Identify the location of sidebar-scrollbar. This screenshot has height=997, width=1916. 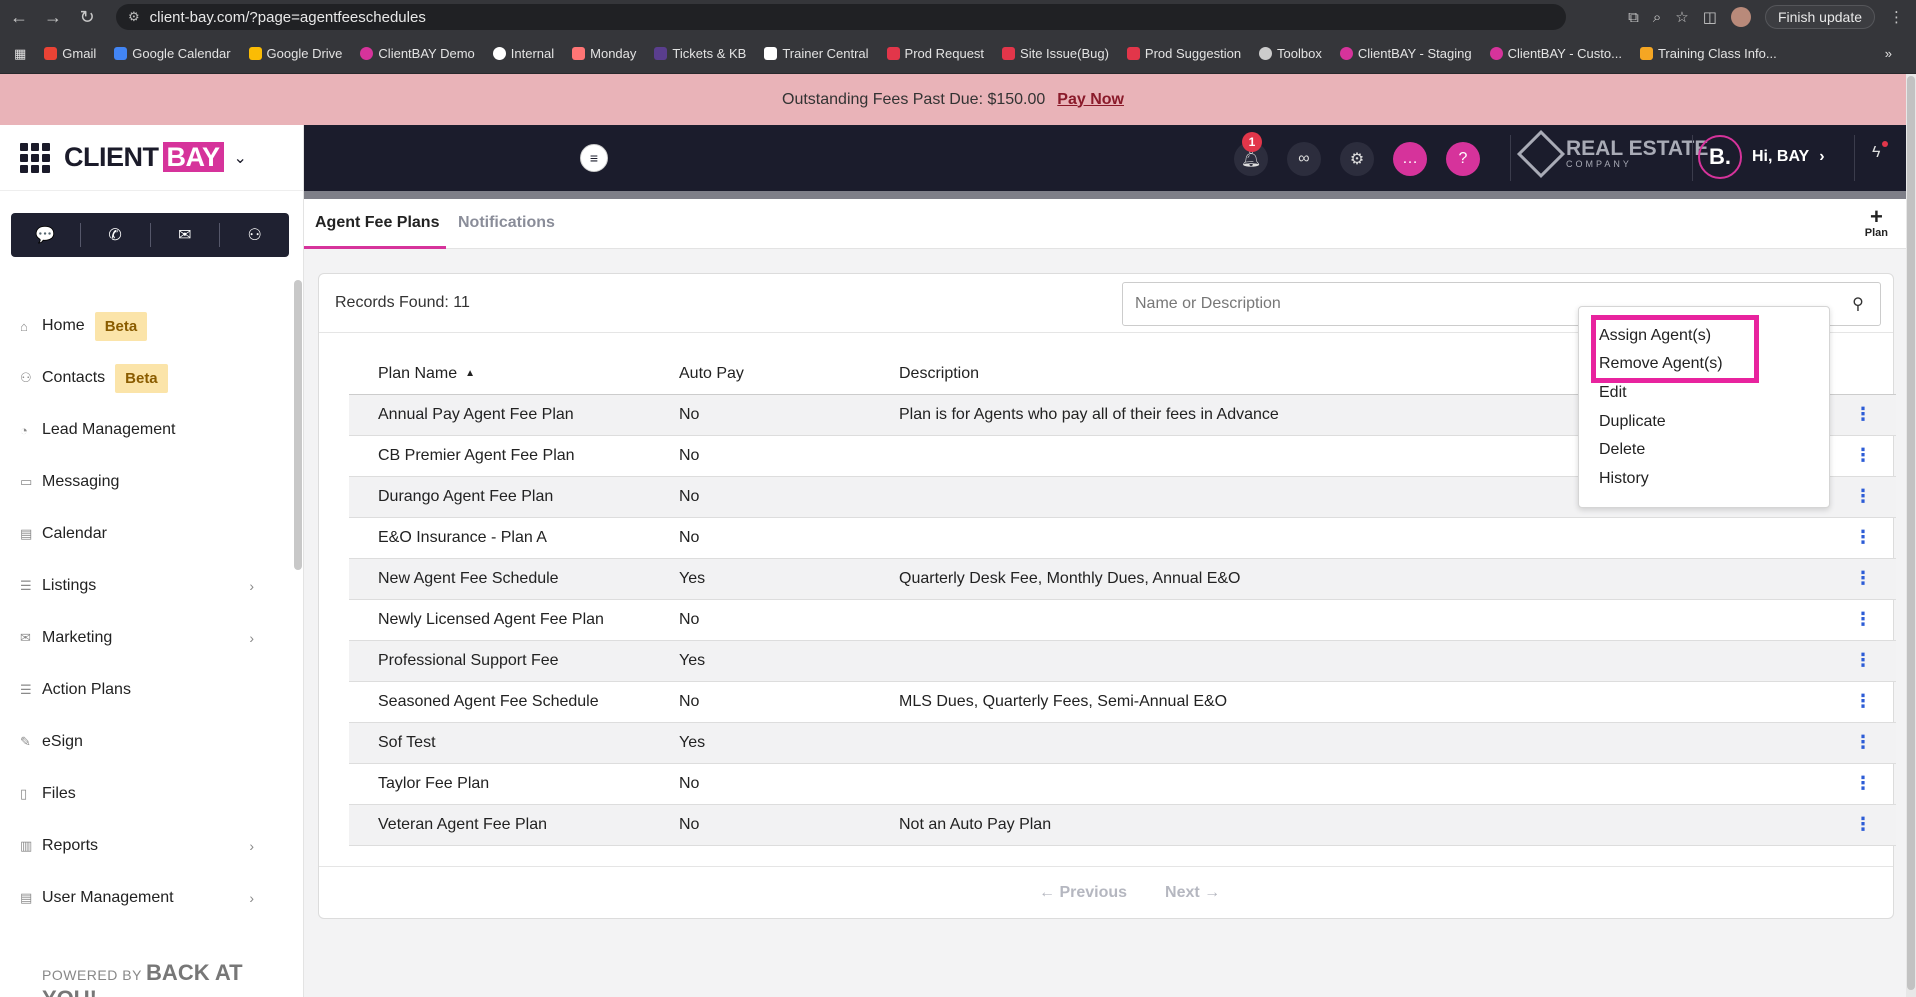
(298, 425).